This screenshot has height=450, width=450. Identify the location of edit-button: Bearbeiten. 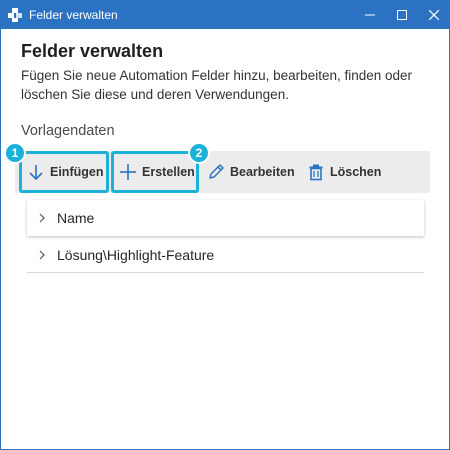
(252, 172).